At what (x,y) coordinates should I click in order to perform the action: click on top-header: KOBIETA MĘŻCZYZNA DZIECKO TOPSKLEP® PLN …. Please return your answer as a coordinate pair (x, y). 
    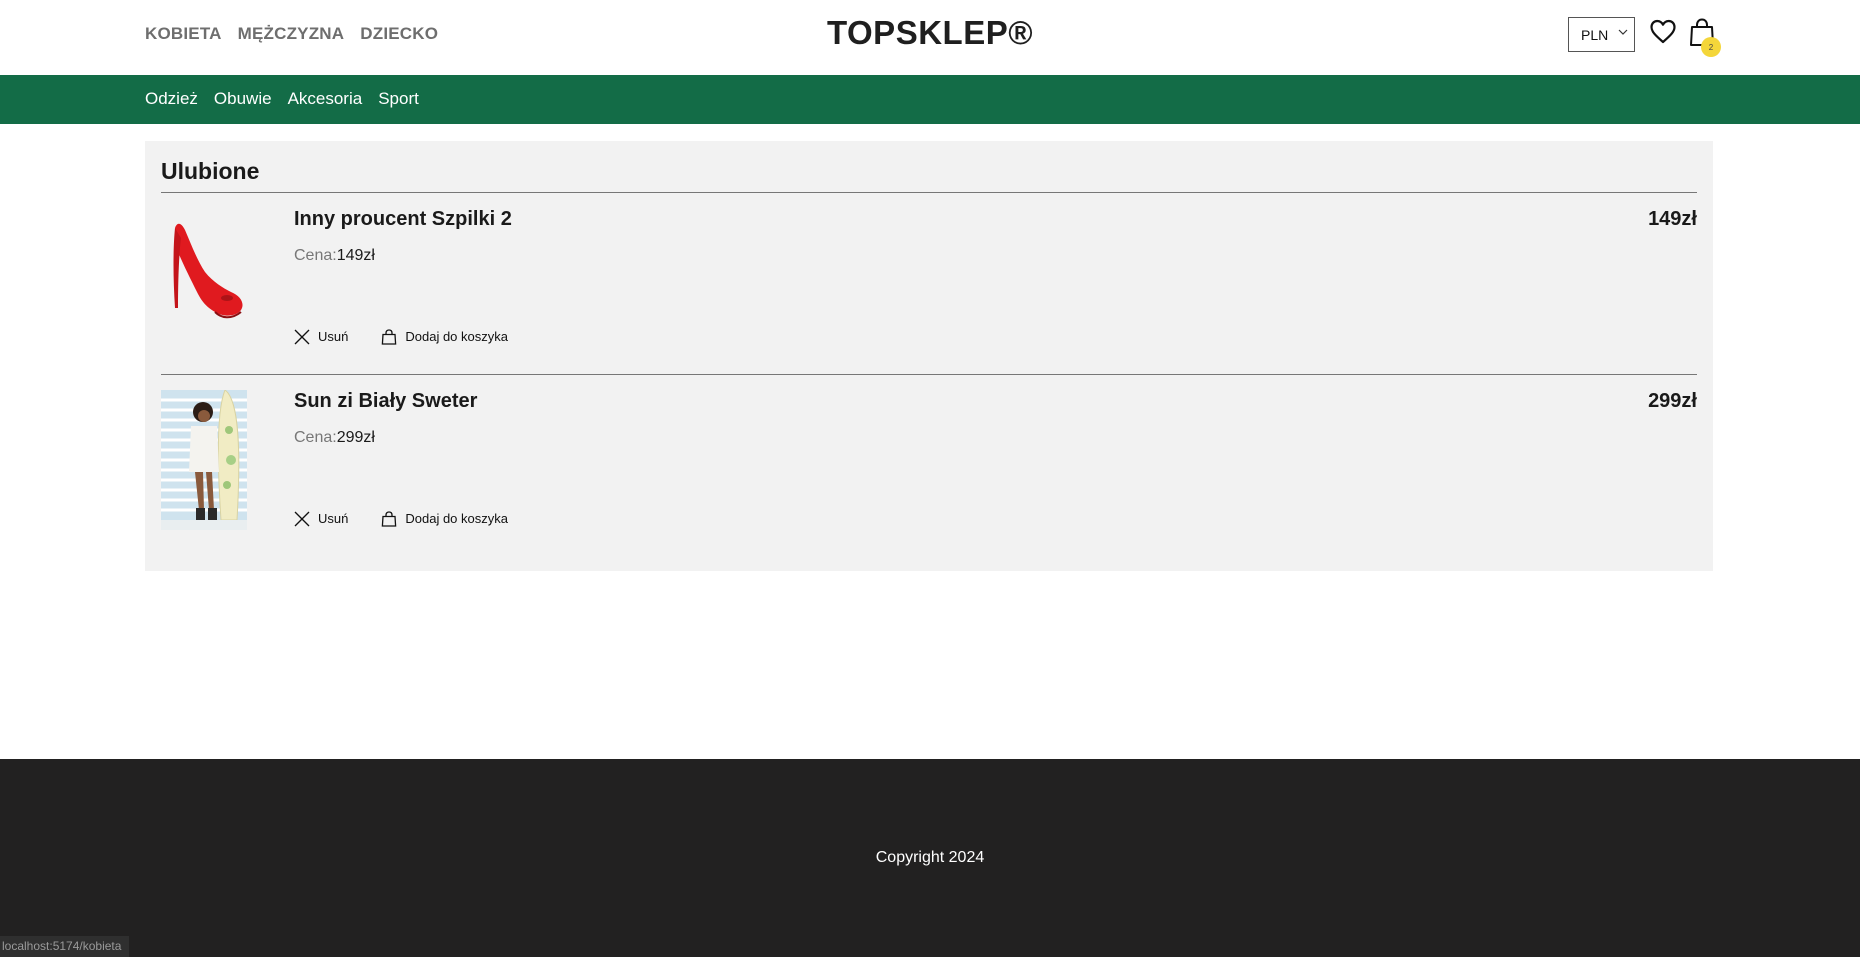
    Looking at the image, I should click on (930, 37).